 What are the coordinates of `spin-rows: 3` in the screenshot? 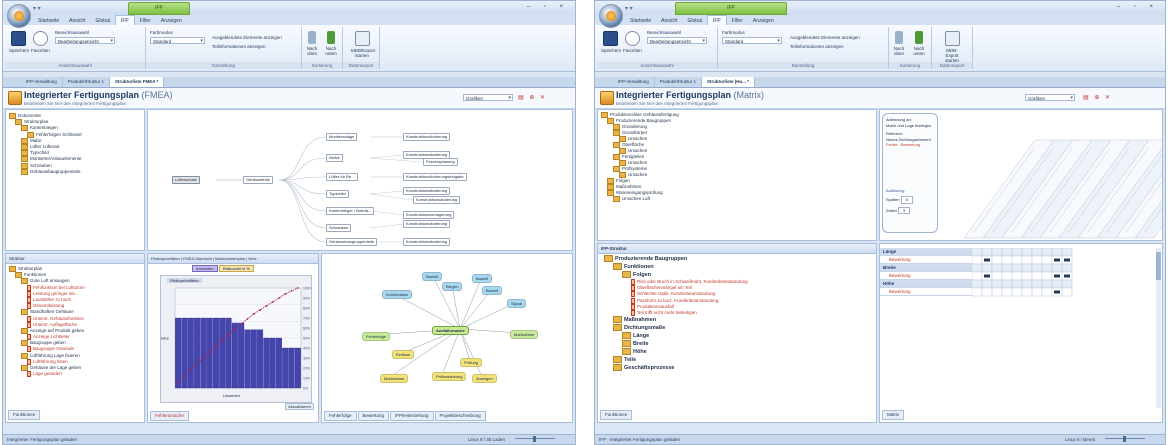 It's located at (904, 210).